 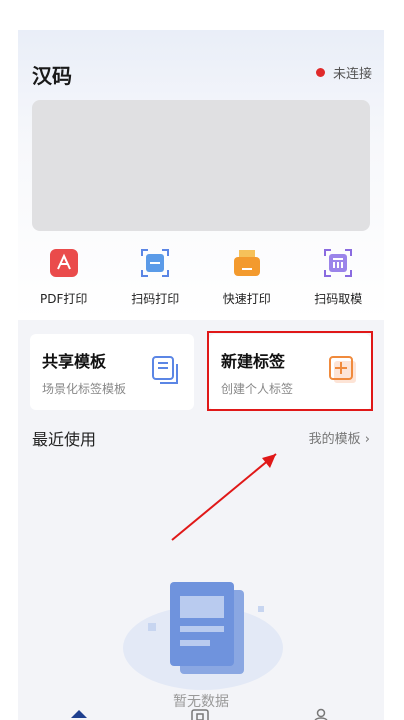 What do you see at coordinates (79, 714) in the screenshot?
I see `home-tab-icon` at bounding box center [79, 714].